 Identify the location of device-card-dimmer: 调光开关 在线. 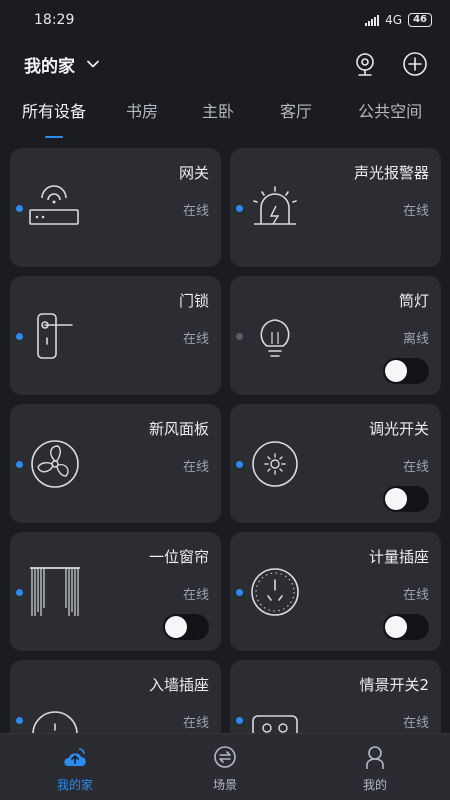
(335, 463).